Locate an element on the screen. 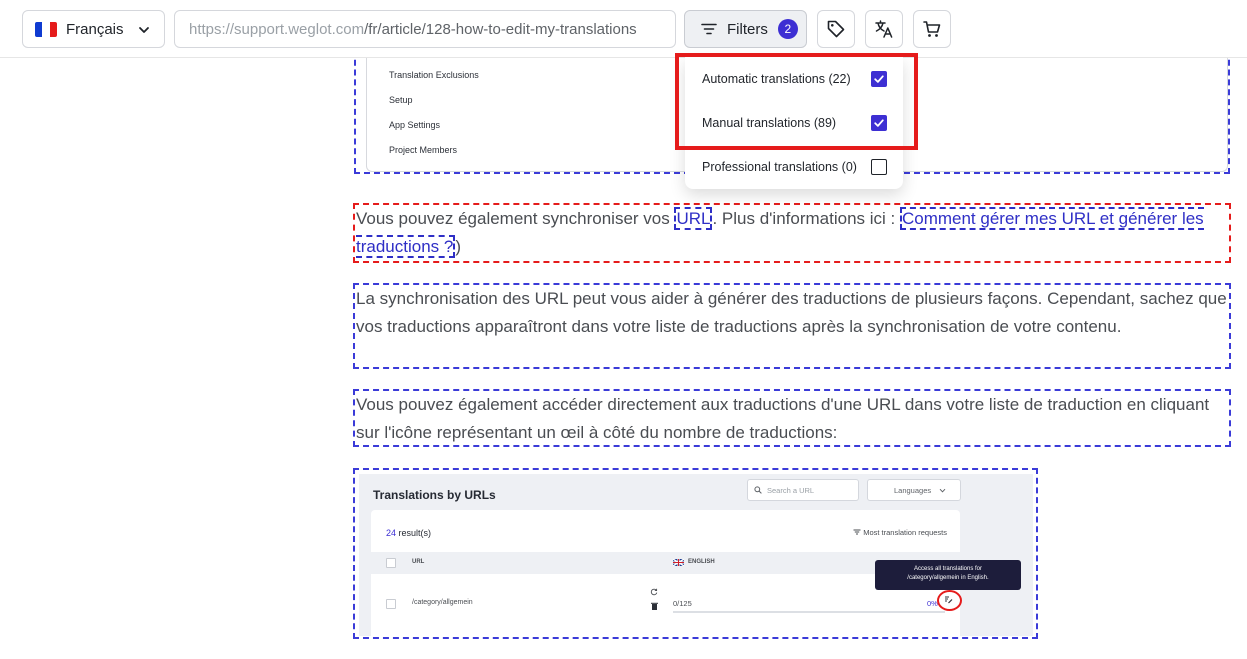  tag-button is located at coordinates (836, 29).